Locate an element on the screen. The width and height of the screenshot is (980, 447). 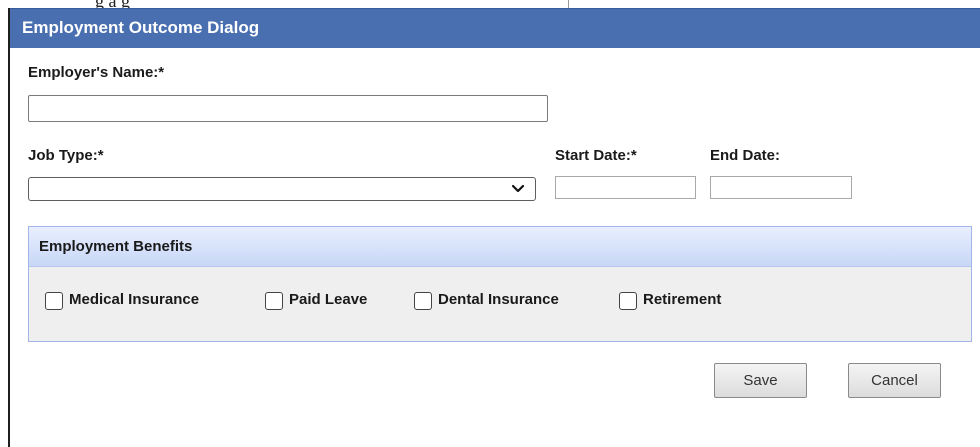
benefits-title: Employment Benefits is located at coordinates (116, 246).